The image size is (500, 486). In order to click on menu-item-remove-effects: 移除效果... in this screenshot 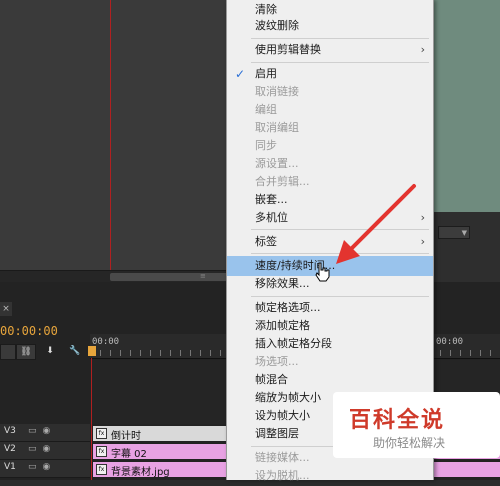, I will do `click(330, 284)`.